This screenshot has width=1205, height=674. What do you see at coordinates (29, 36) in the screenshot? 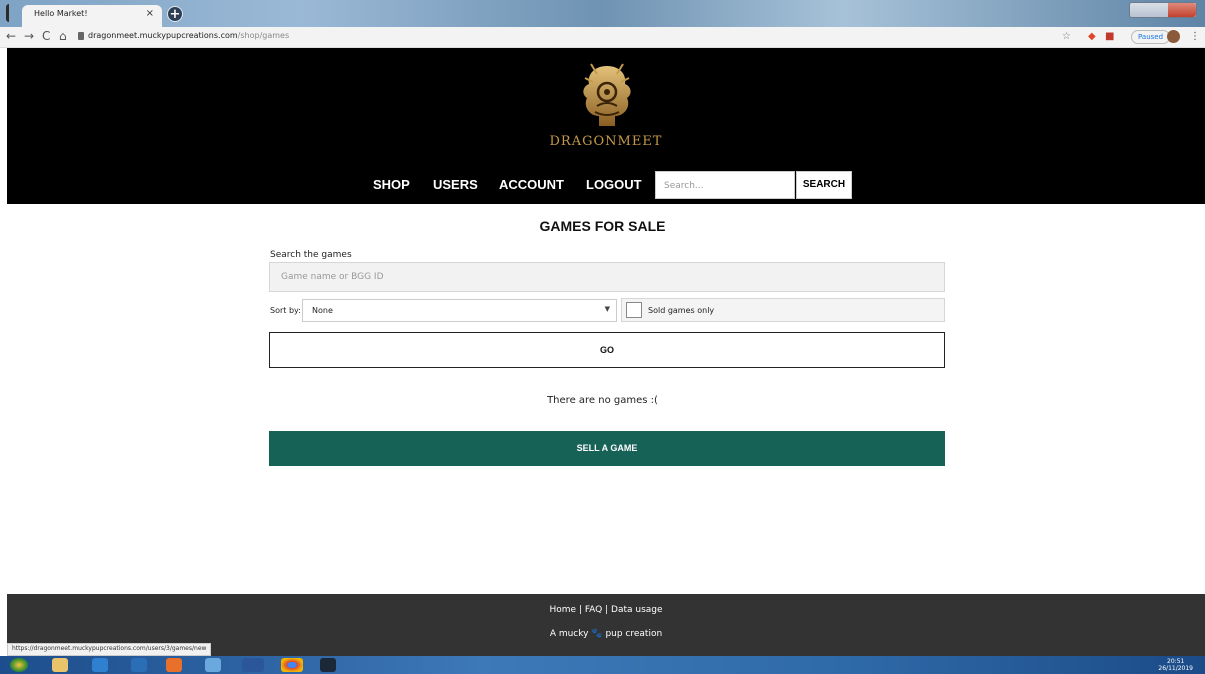
I see `forward-icon: →` at bounding box center [29, 36].